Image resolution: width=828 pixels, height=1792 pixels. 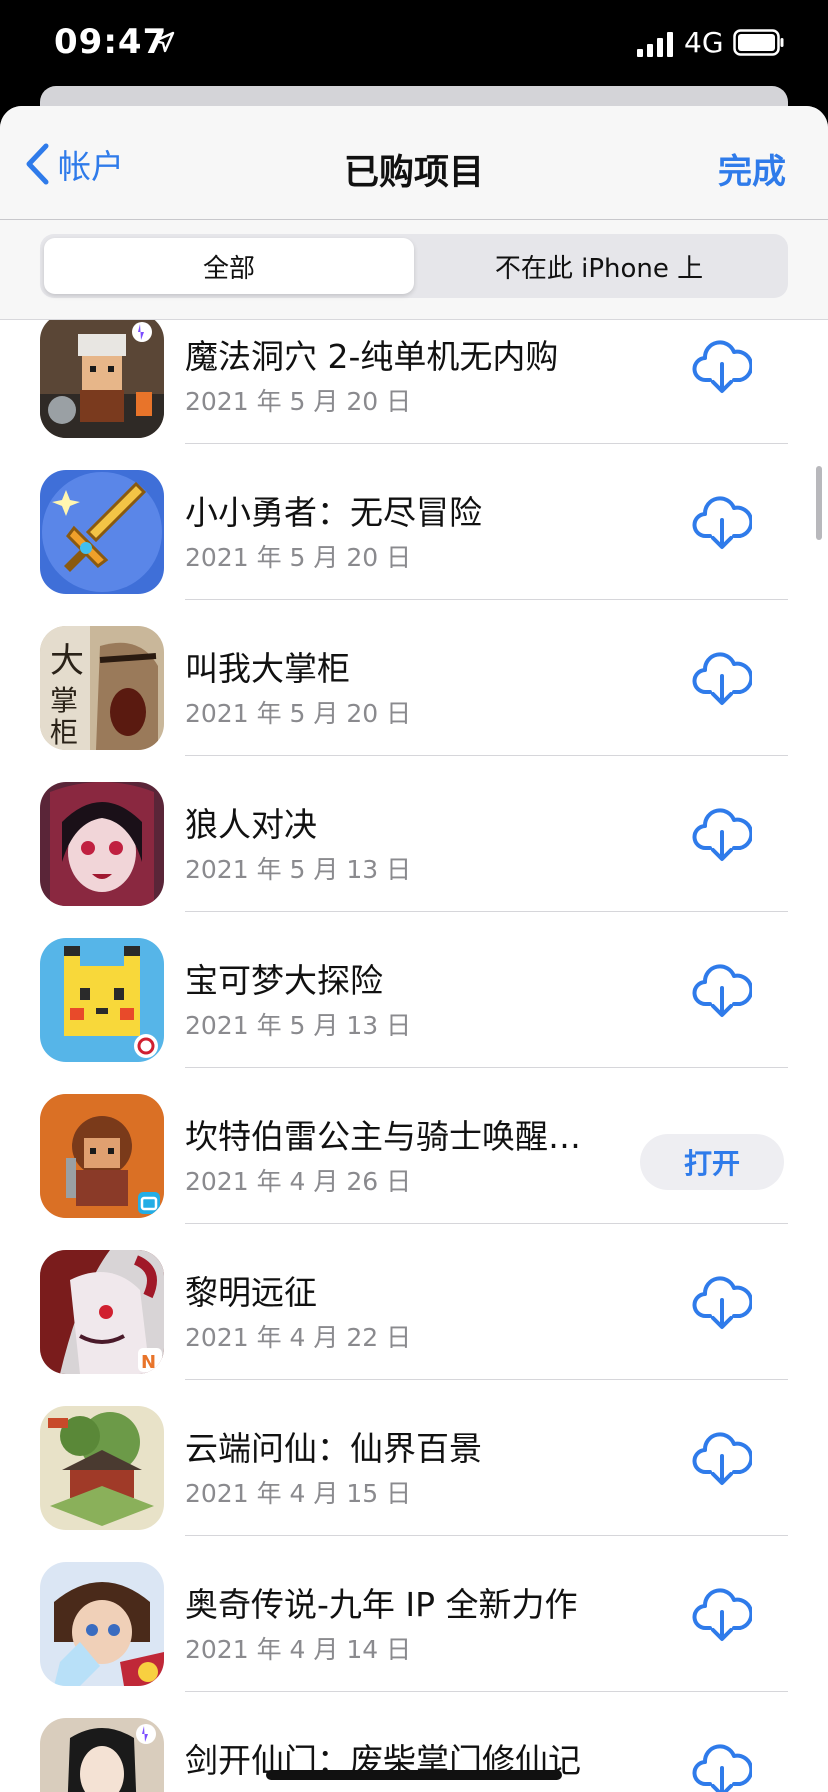 What do you see at coordinates (413, 173) in the screenshot?
I see `page-title: 已购项目` at bounding box center [413, 173].